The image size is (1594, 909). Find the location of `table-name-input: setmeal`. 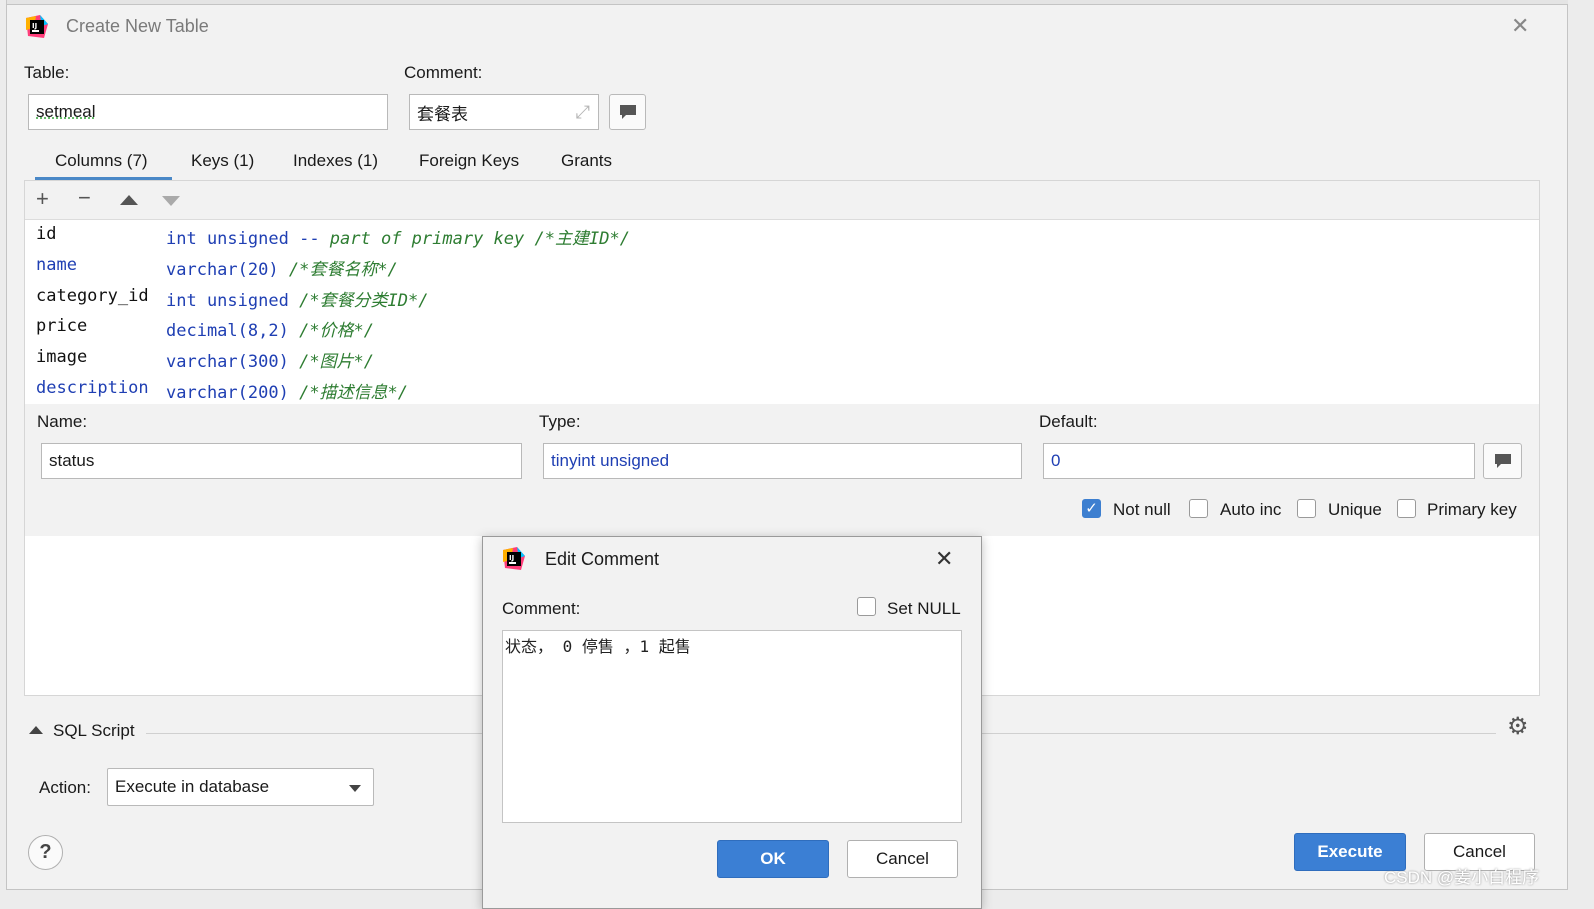

table-name-input: setmeal is located at coordinates (208, 112).